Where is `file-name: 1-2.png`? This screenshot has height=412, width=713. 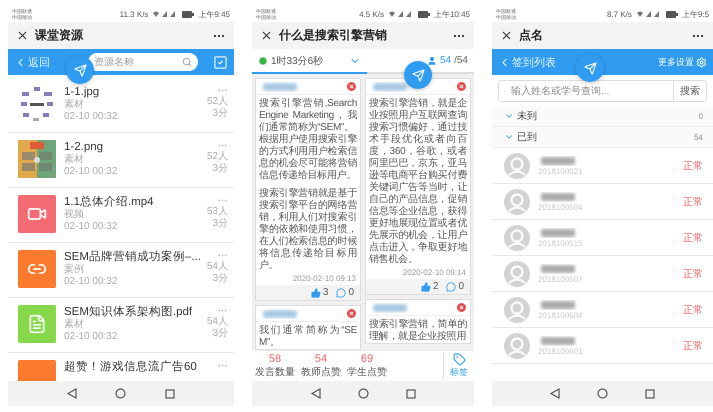
file-name: 1-2.png is located at coordinates (84, 147).